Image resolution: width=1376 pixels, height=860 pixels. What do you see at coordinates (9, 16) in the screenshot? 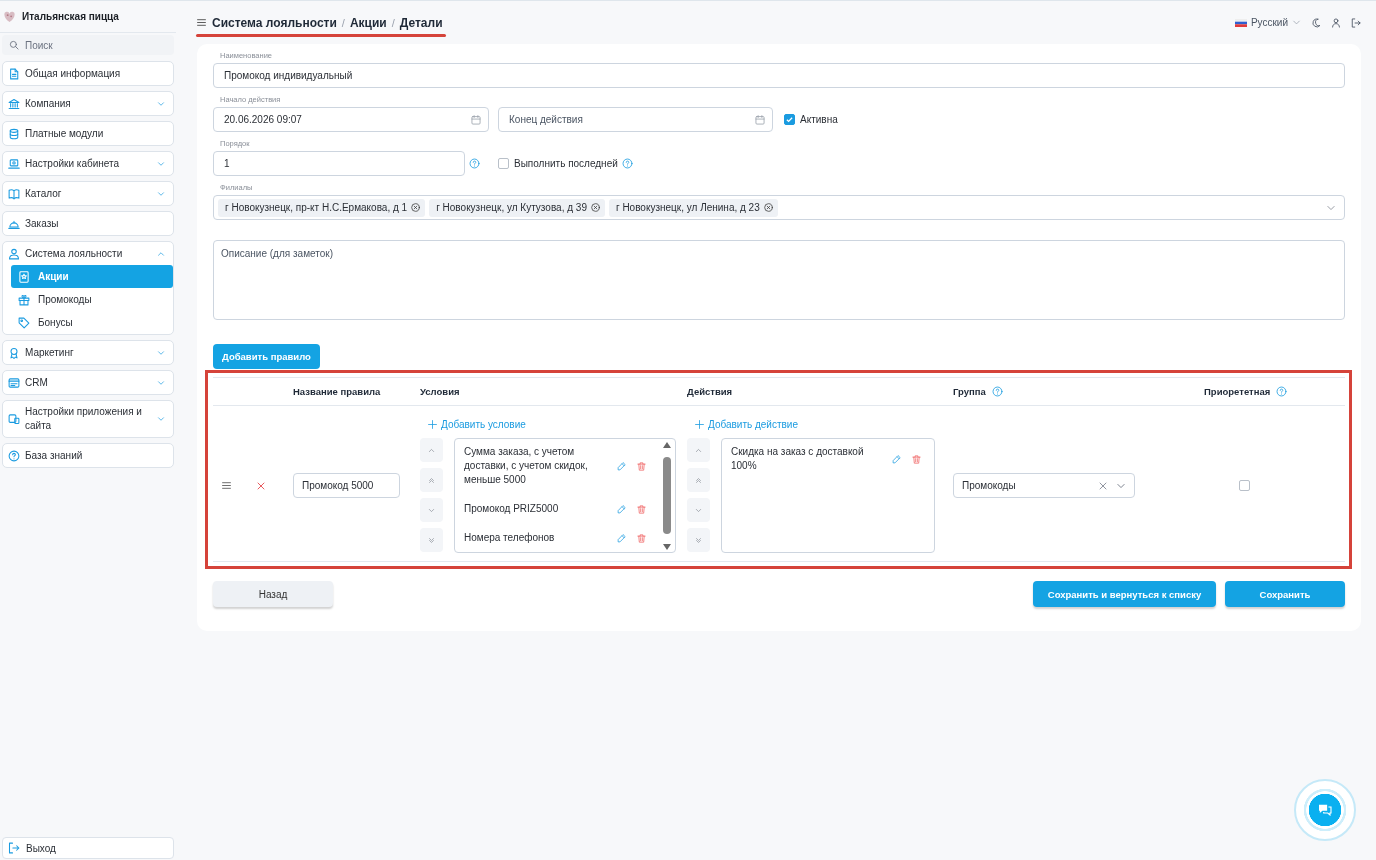
I see `logo-icon` at bounding box center [9, 16].